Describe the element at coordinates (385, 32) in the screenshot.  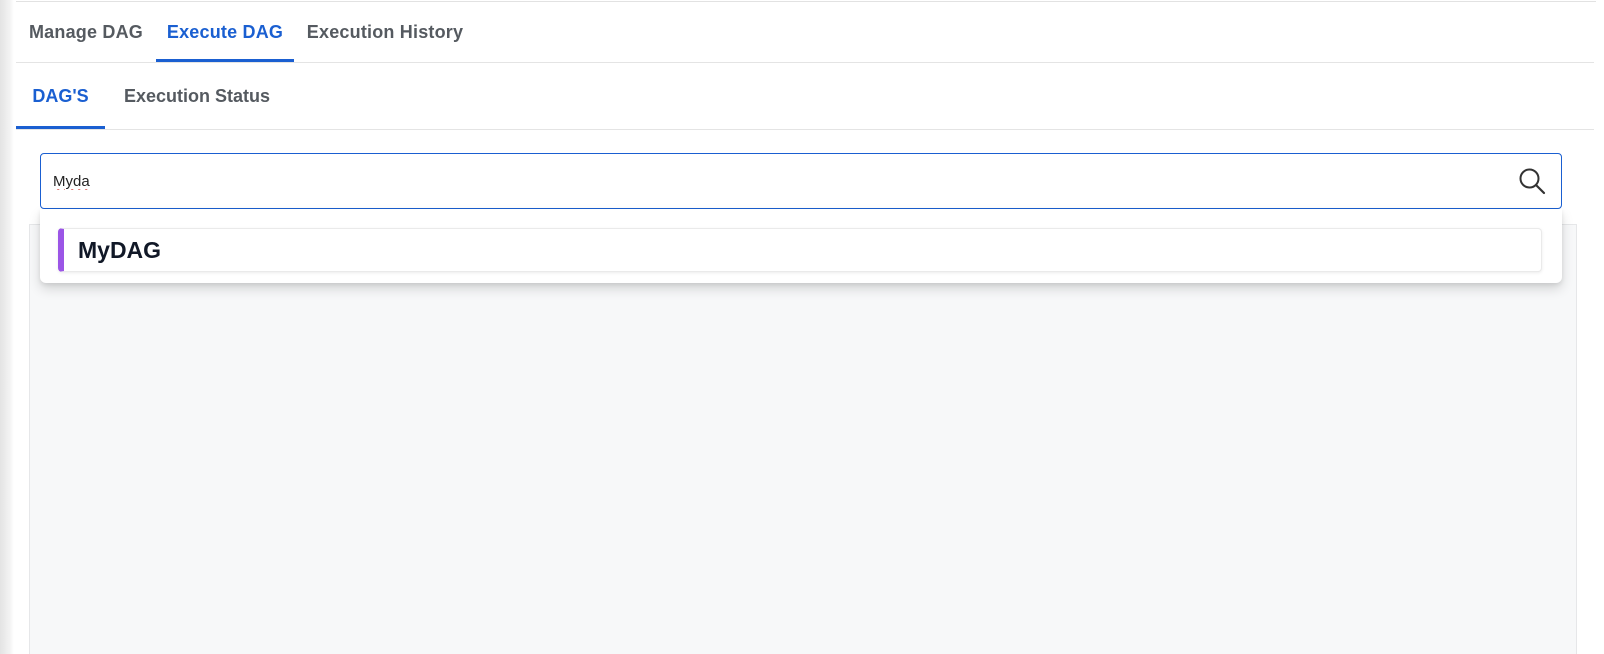
I see `tab-execution-history: Execution History` at that location.